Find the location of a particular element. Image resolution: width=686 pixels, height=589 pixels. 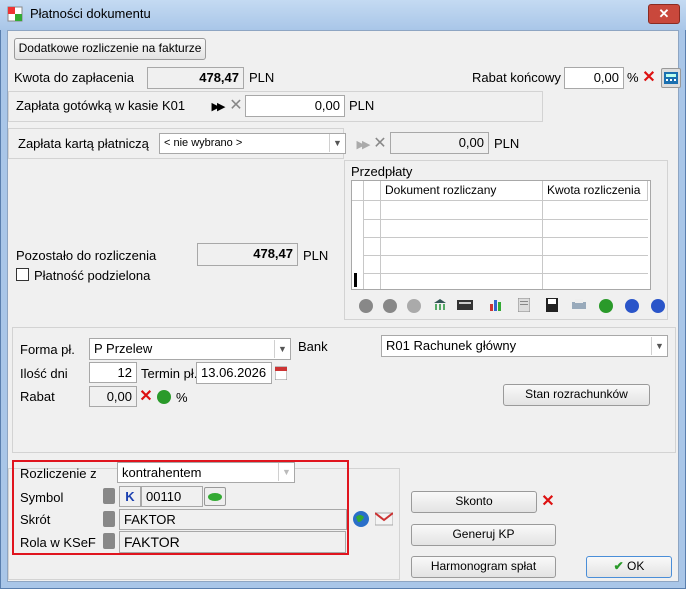

symbol-label: Symbol is located at coordinates (42, 497).